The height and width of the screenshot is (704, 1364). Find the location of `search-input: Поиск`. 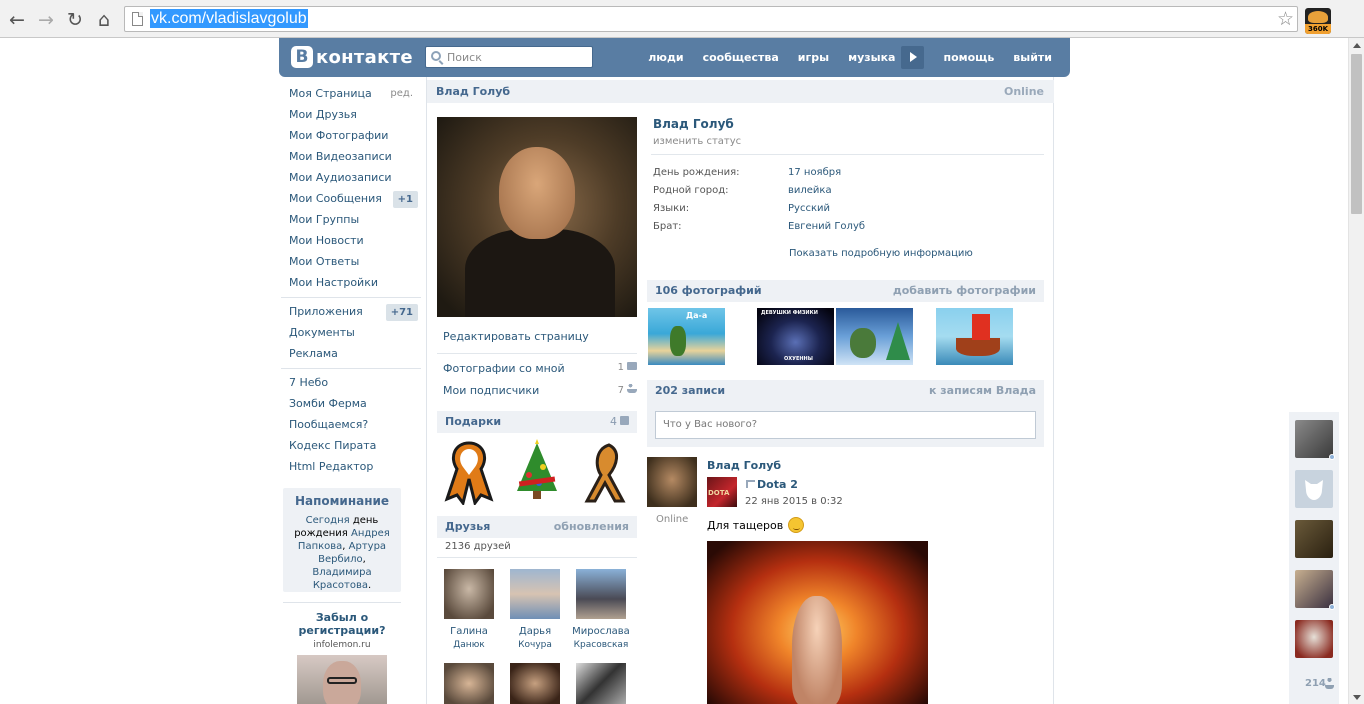

search-input: Поиск is located at coordinates (509, 57).